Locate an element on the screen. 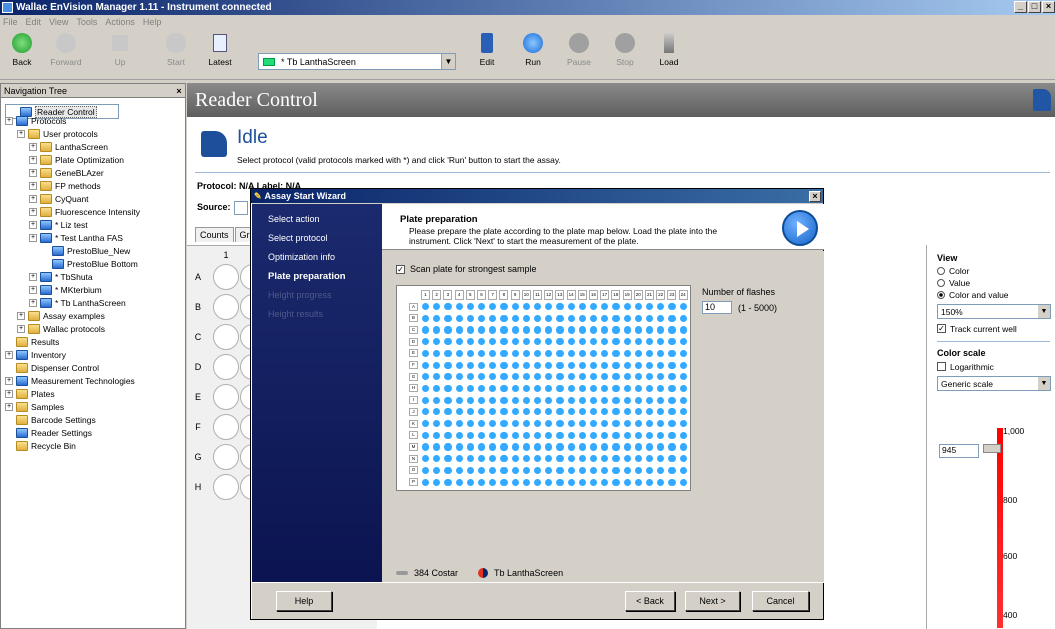  tree-item: + Inventory is located at coordinates (35, 354).